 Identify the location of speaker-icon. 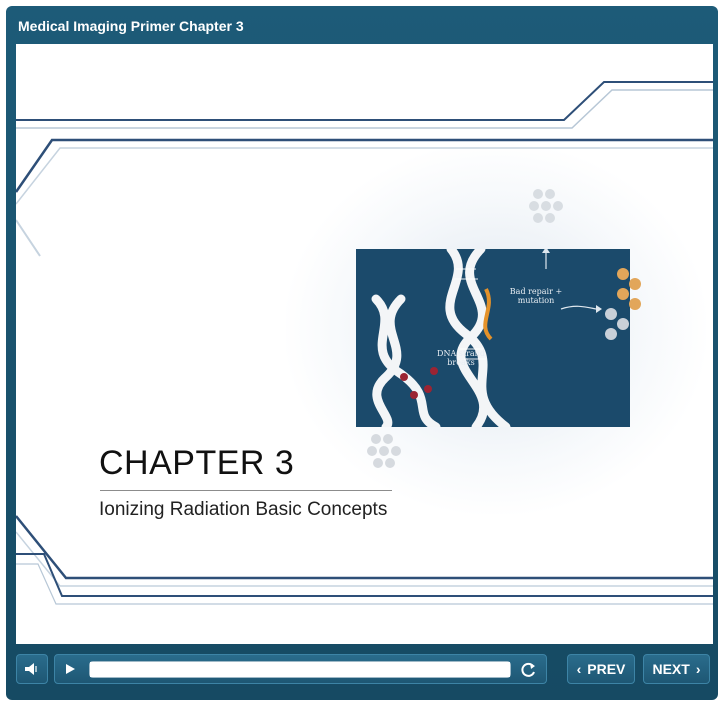
(31, 669).